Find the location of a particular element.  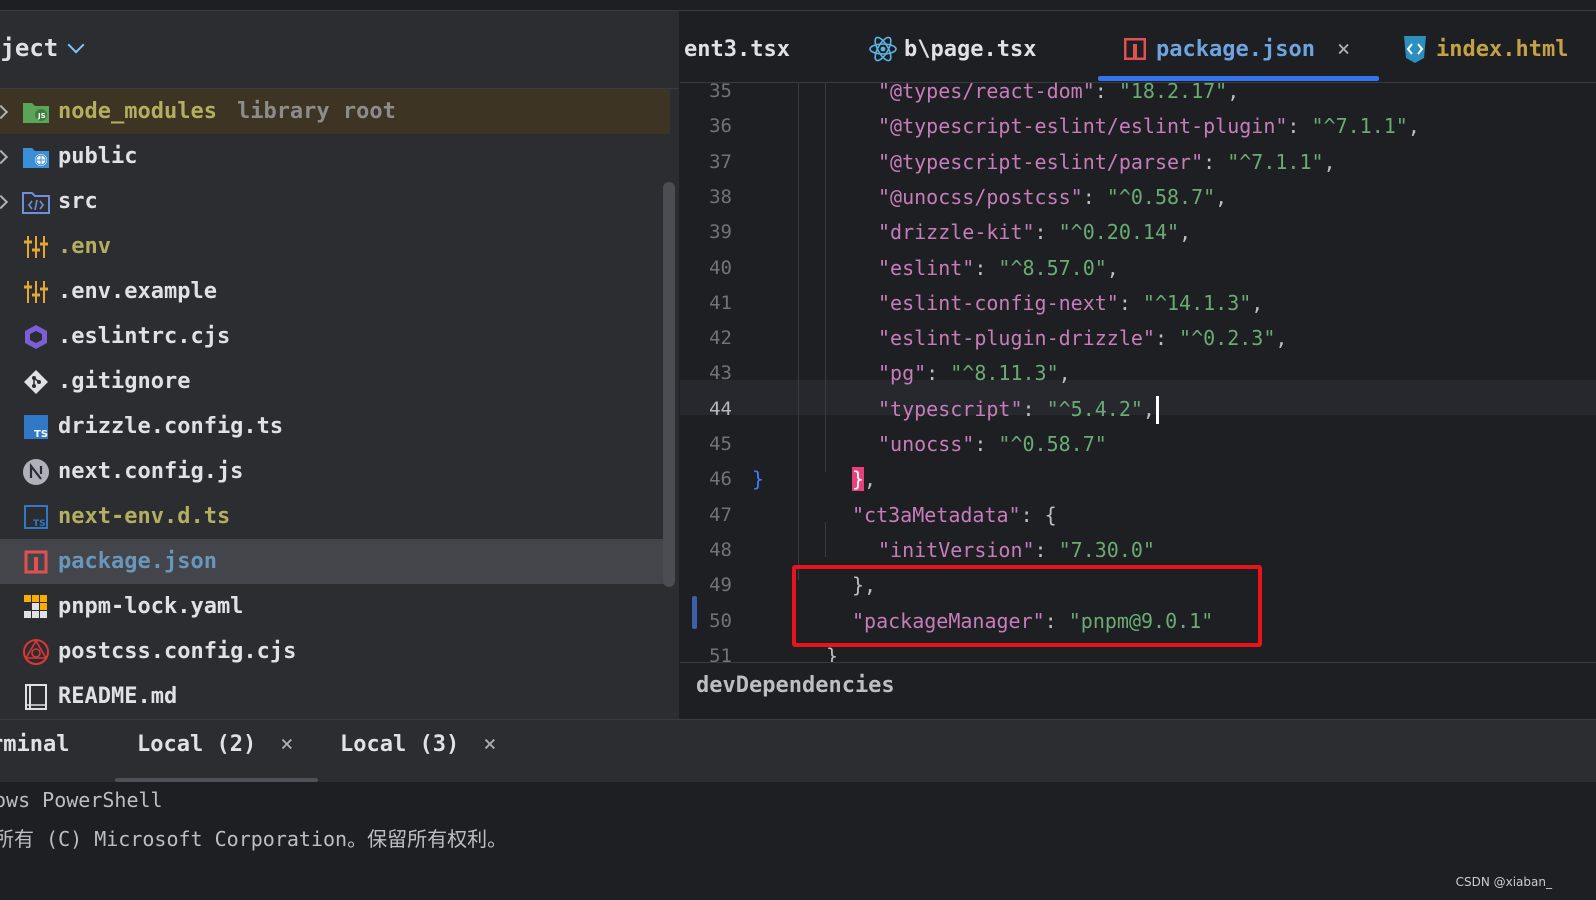

terminal-tab-label: Local (2) is located at coordinates (197, 744).